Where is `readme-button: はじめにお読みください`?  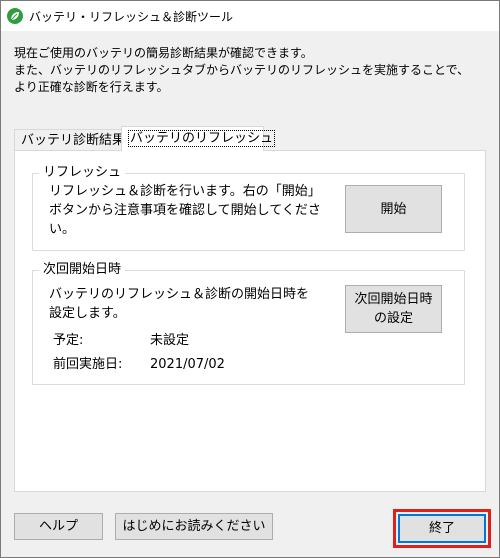
readme-button: はじめにお読みください is located at coordinates (194, 526).